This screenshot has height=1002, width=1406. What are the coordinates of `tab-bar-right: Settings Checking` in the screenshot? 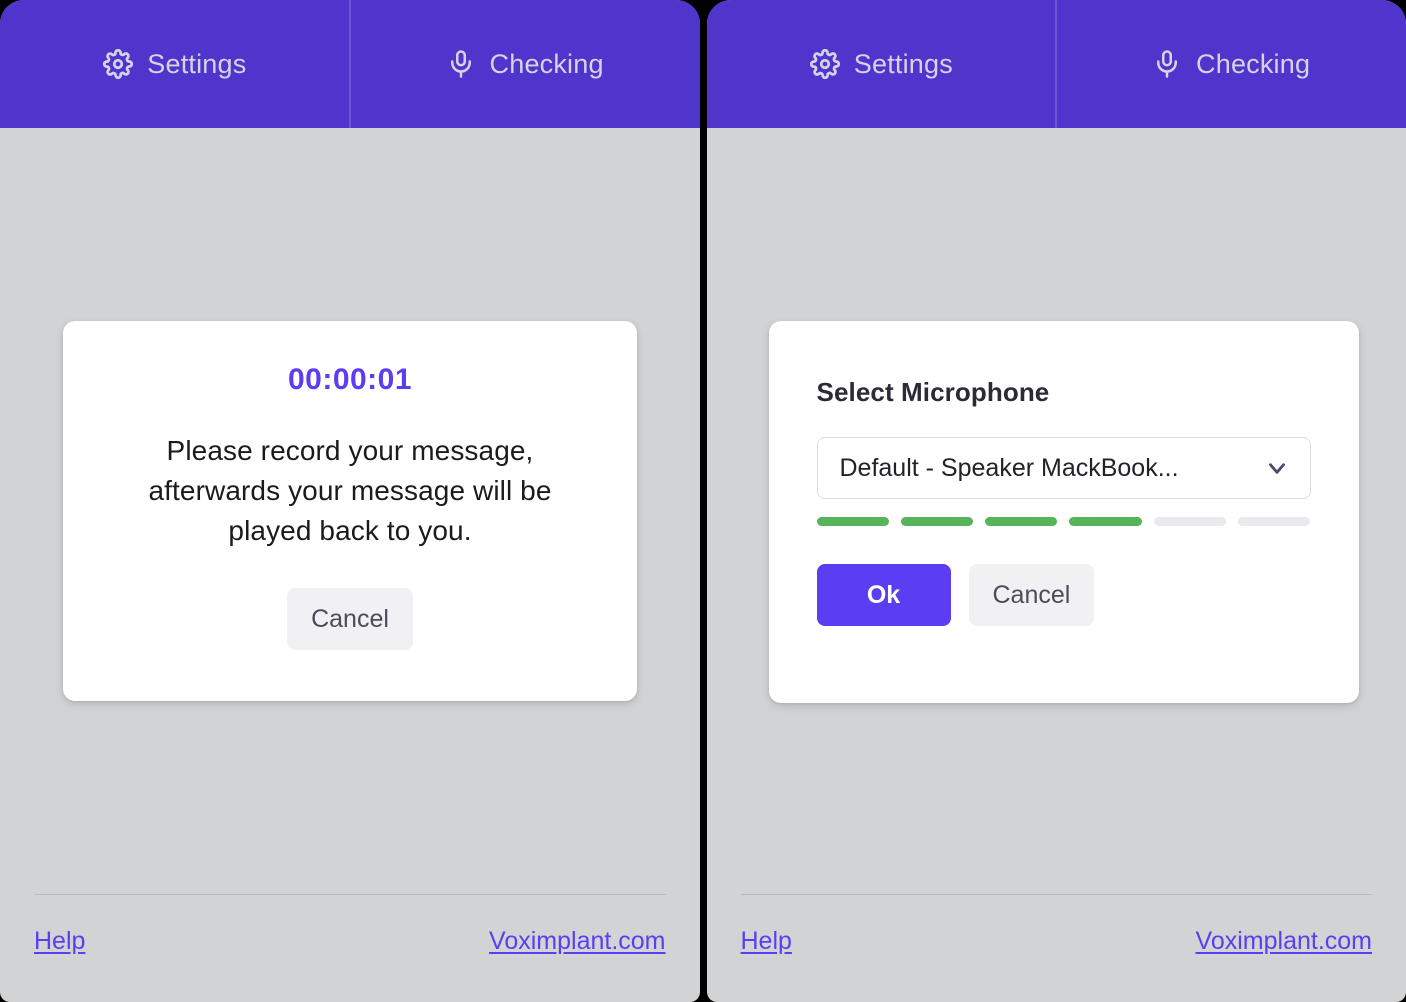 It's located at (1056, 64).